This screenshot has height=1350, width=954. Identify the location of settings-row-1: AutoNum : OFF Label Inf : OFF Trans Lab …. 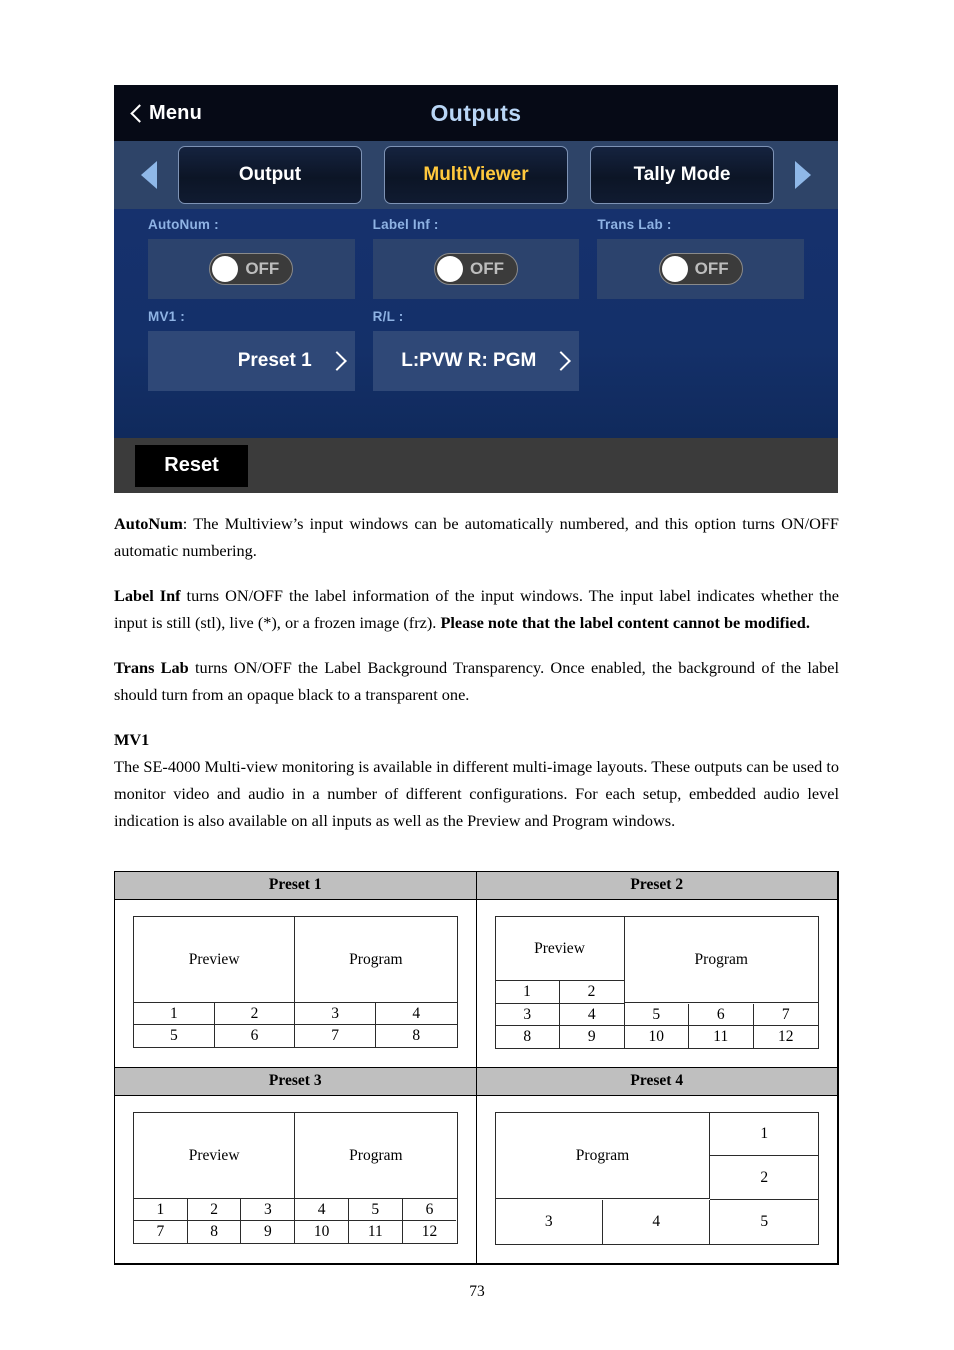
(476, 258).